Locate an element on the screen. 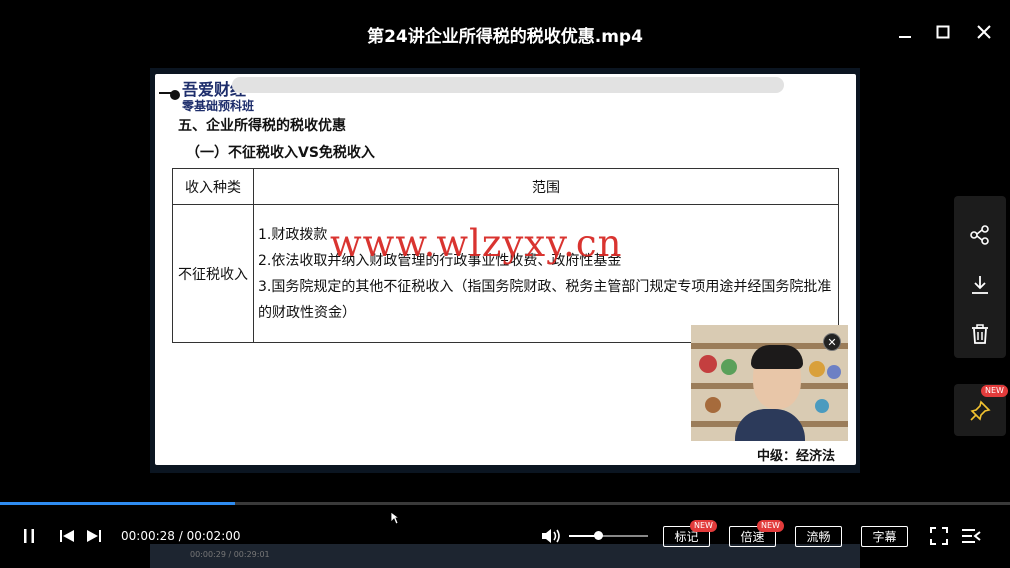  share-icon is located at coordinates (979, 235).